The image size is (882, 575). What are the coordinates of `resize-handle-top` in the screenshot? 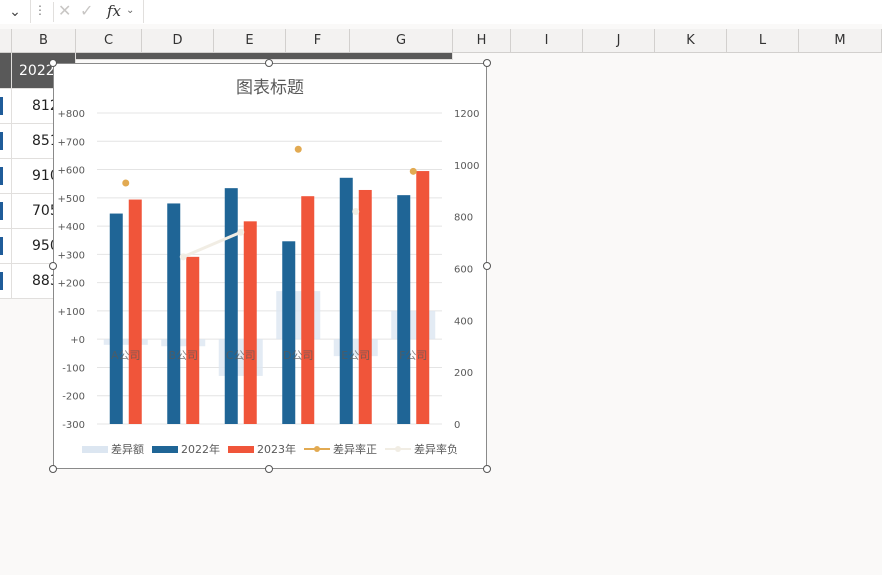 It's located at (269, 63).